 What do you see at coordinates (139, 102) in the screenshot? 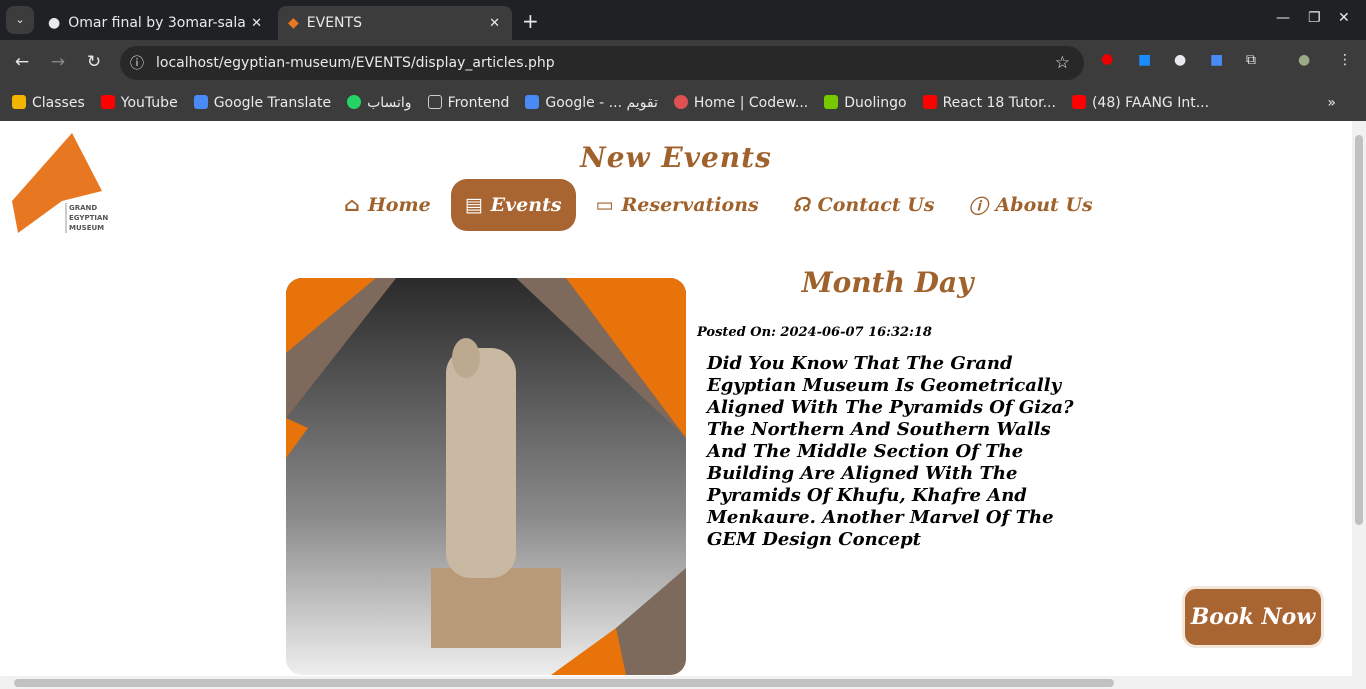
I see `bookmark-youtube: YouTube` at bounding box center [139, 102].